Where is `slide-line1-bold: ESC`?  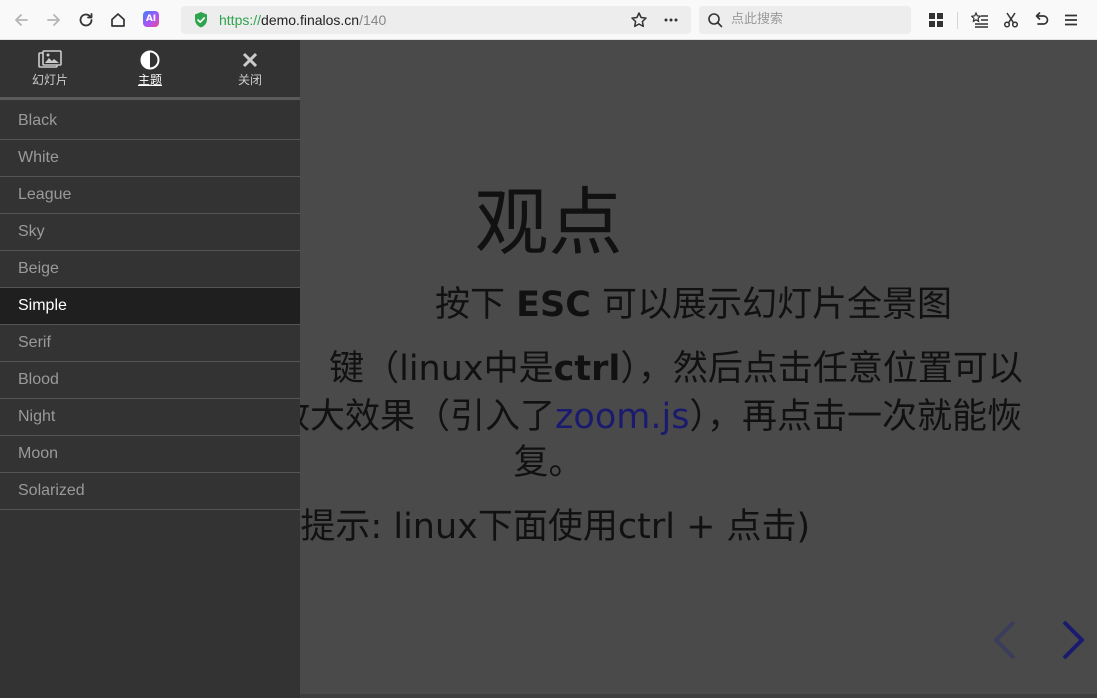 slide-line1-bold: ESC is located at coordinates (553, 305).